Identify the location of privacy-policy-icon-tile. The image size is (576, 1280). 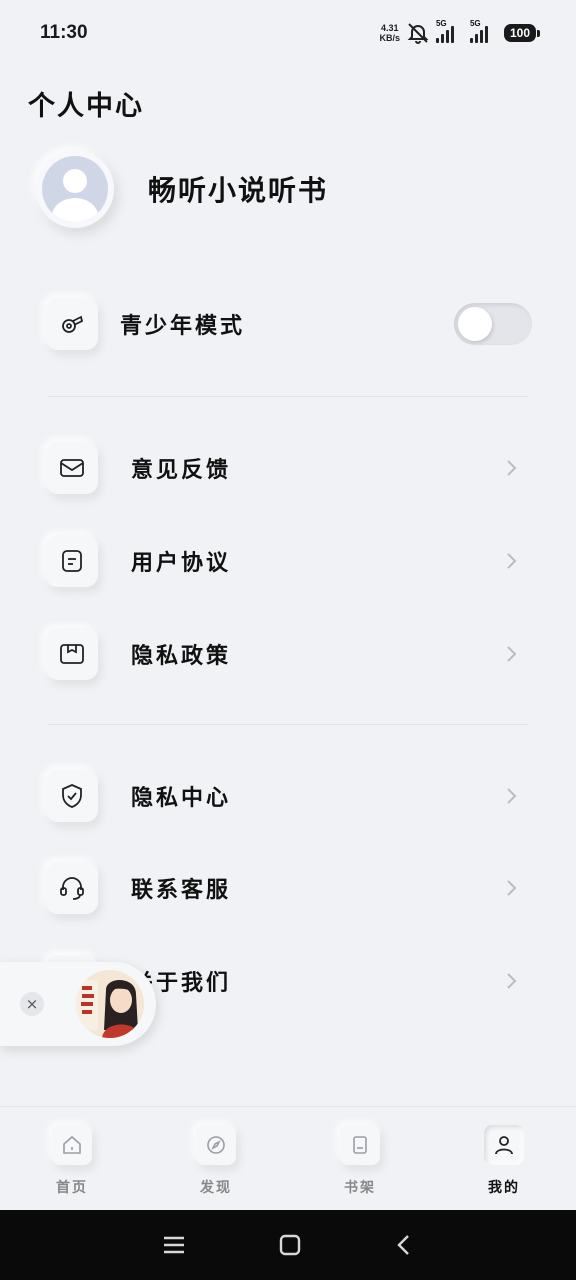
(72, 654).